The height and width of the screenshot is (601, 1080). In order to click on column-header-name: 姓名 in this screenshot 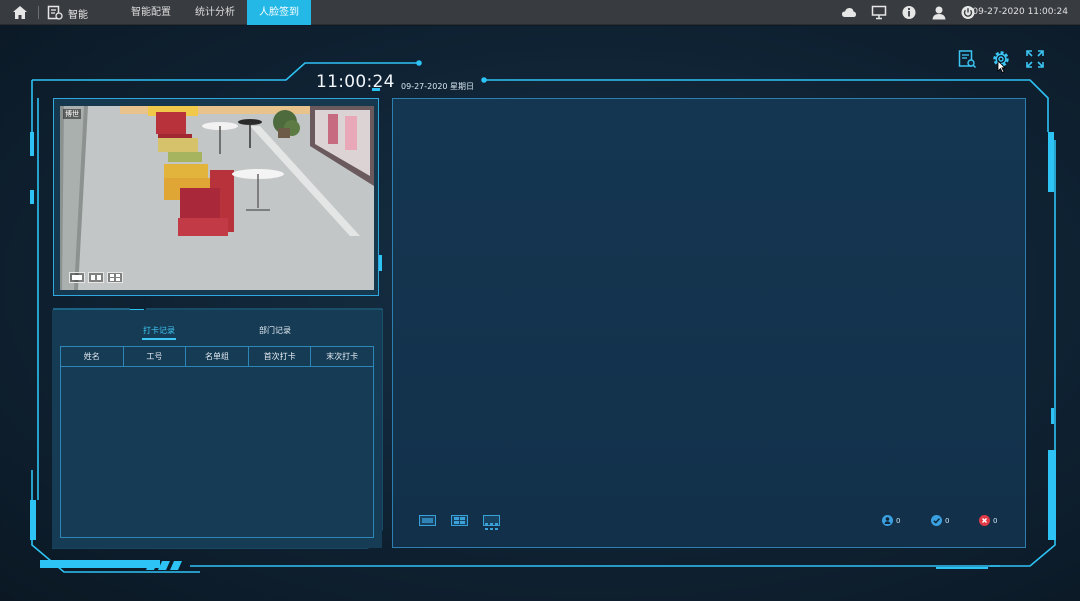, I will do `click(92, 356)`.